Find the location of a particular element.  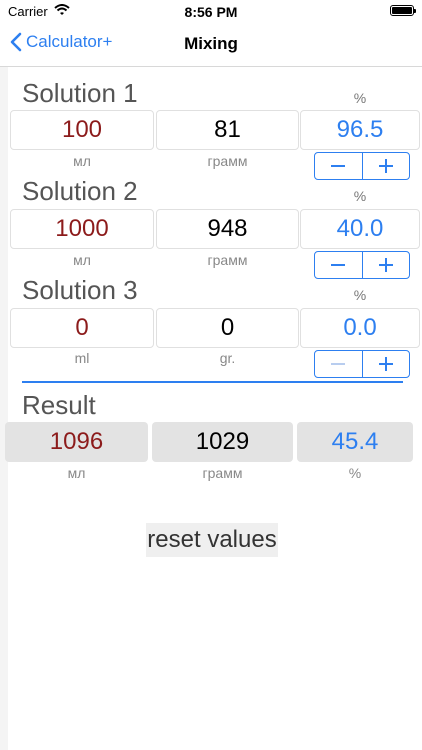

solution-2-percent-field: 40.0 is located at coordinates (360, 229).